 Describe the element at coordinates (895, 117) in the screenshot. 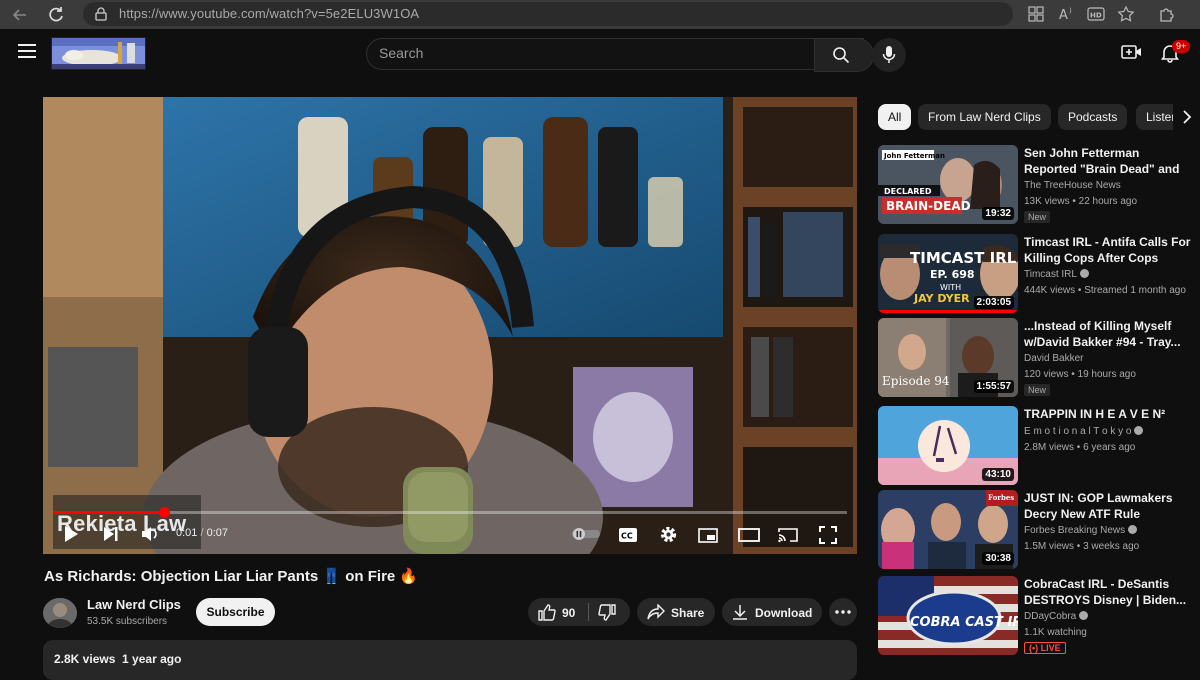

I see `chip-all: All` at that location.